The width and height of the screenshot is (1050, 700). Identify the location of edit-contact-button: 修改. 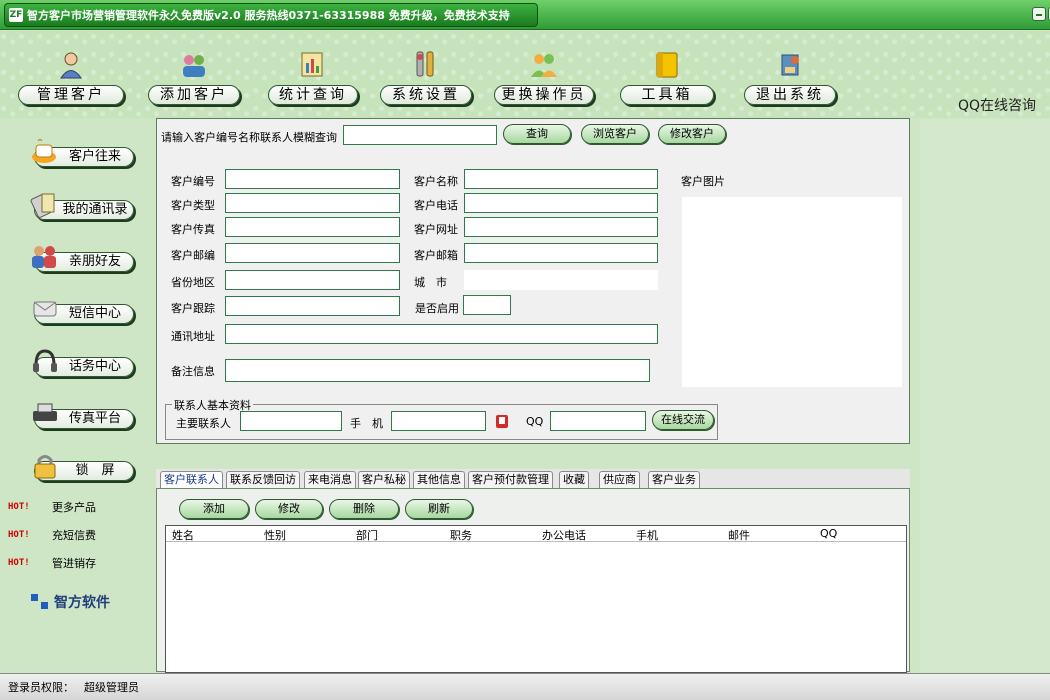
(289, 509).